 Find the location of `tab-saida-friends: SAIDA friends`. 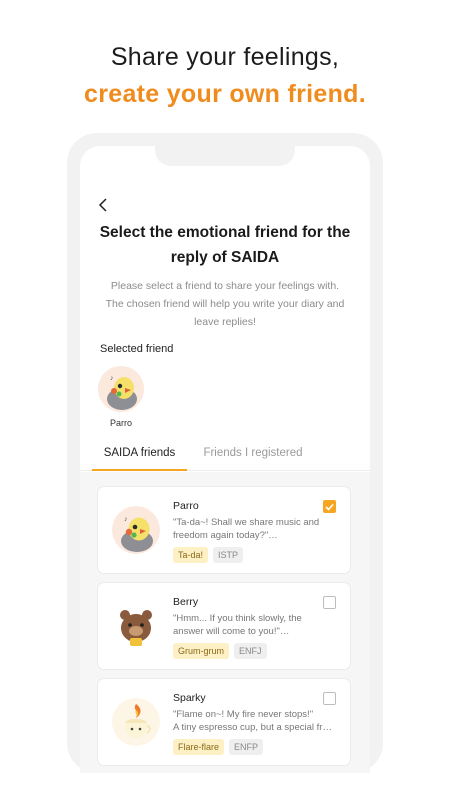

tab-saida-friends: SAIDA friends is located at coordinates (139, 453).